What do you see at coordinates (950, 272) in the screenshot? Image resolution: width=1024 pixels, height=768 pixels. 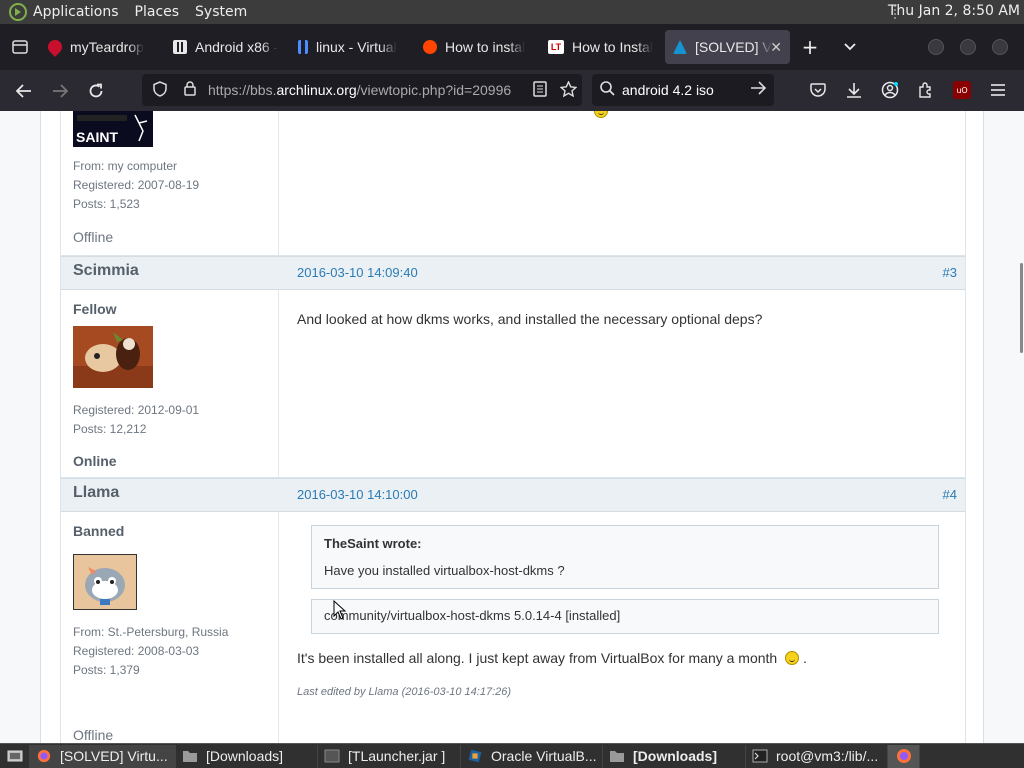 I see `post-number-link: #3` at bounding box center [950, 272].